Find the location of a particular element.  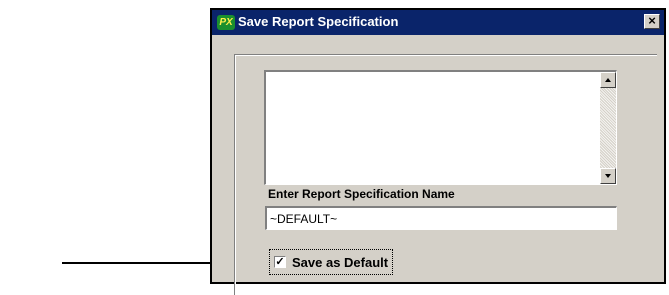

report-name-input is located at coordinates (441, 218).